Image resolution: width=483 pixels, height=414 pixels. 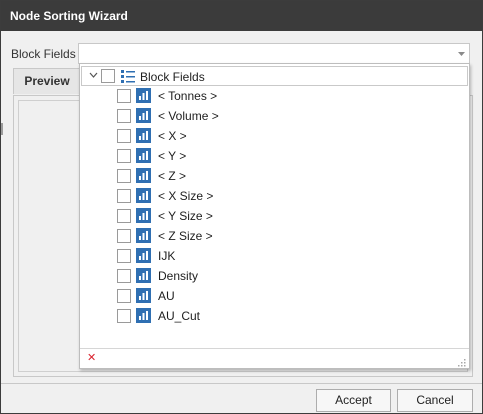 What do you see at coordinates (167, 256) in the screenshot?
I see `field-item-label: IJK` at bounding box center [167, 256].